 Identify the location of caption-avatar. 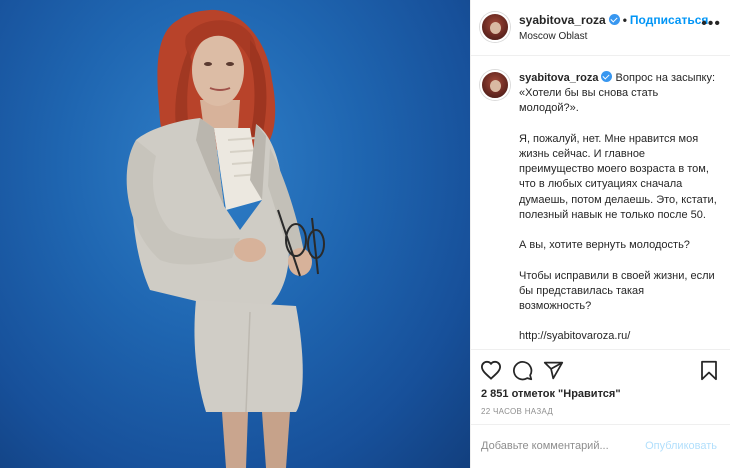
(495, 85).